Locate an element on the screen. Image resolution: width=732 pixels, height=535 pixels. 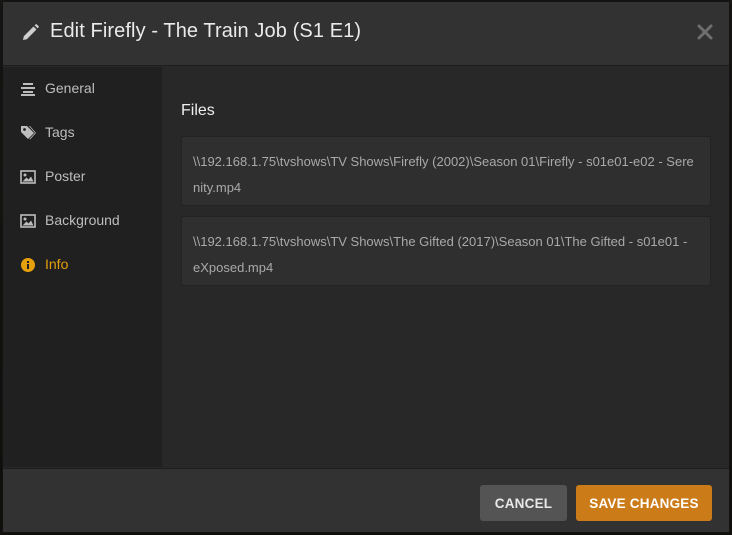
sidebar-item-tags: Tags is located at coordinates (82, 133).